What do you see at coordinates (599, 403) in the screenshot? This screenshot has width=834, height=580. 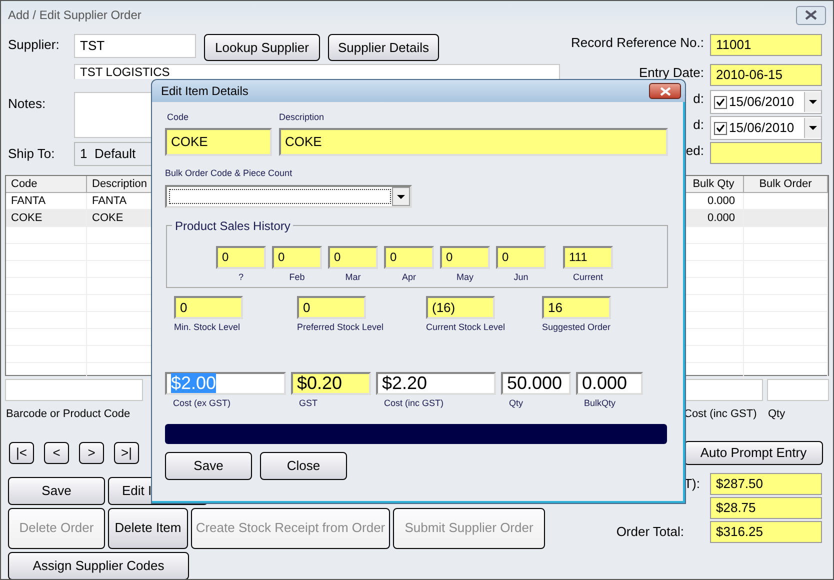 I see `field-label: BulkQty` at bounding box center [599, 403].